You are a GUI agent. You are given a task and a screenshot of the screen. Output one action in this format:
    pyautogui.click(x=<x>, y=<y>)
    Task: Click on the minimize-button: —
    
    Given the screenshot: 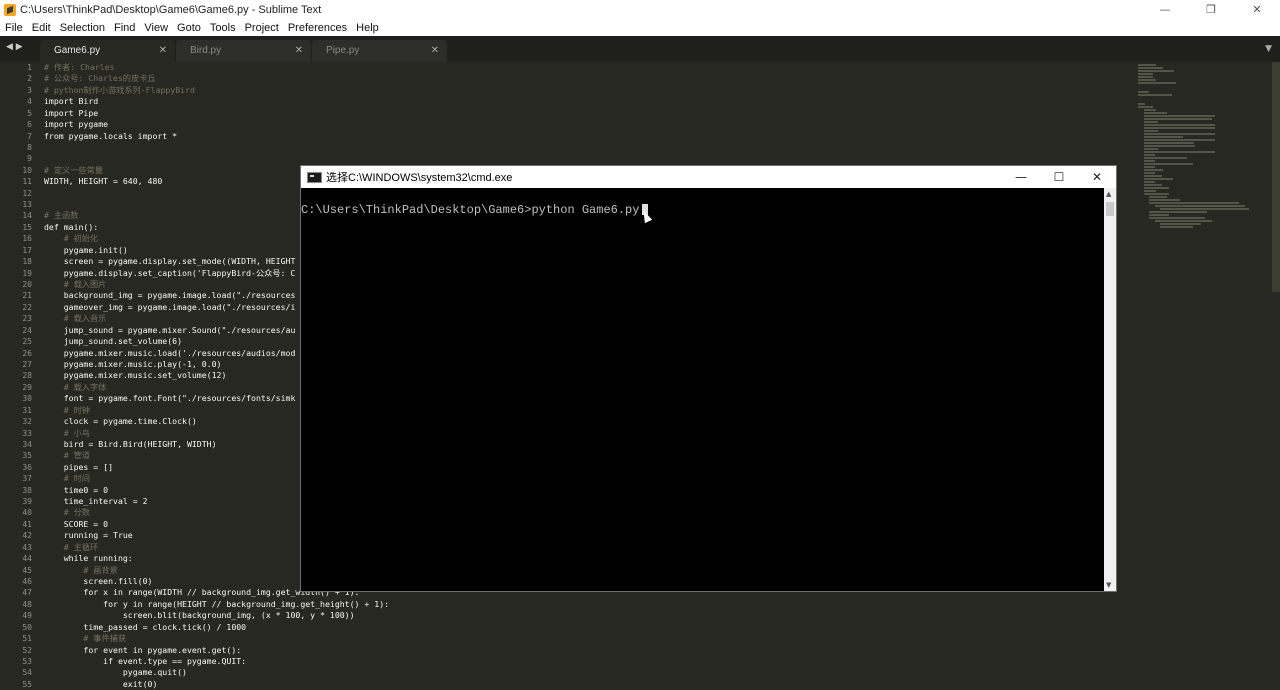 What is the action you would take?
    pyautogui.click(x=1165, y=9)
    